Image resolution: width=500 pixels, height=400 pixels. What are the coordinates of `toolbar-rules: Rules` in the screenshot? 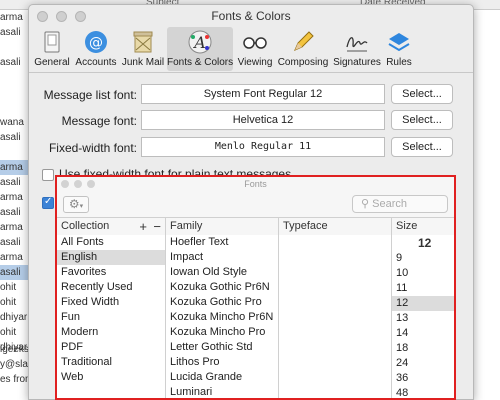 It's located at (399, 49).